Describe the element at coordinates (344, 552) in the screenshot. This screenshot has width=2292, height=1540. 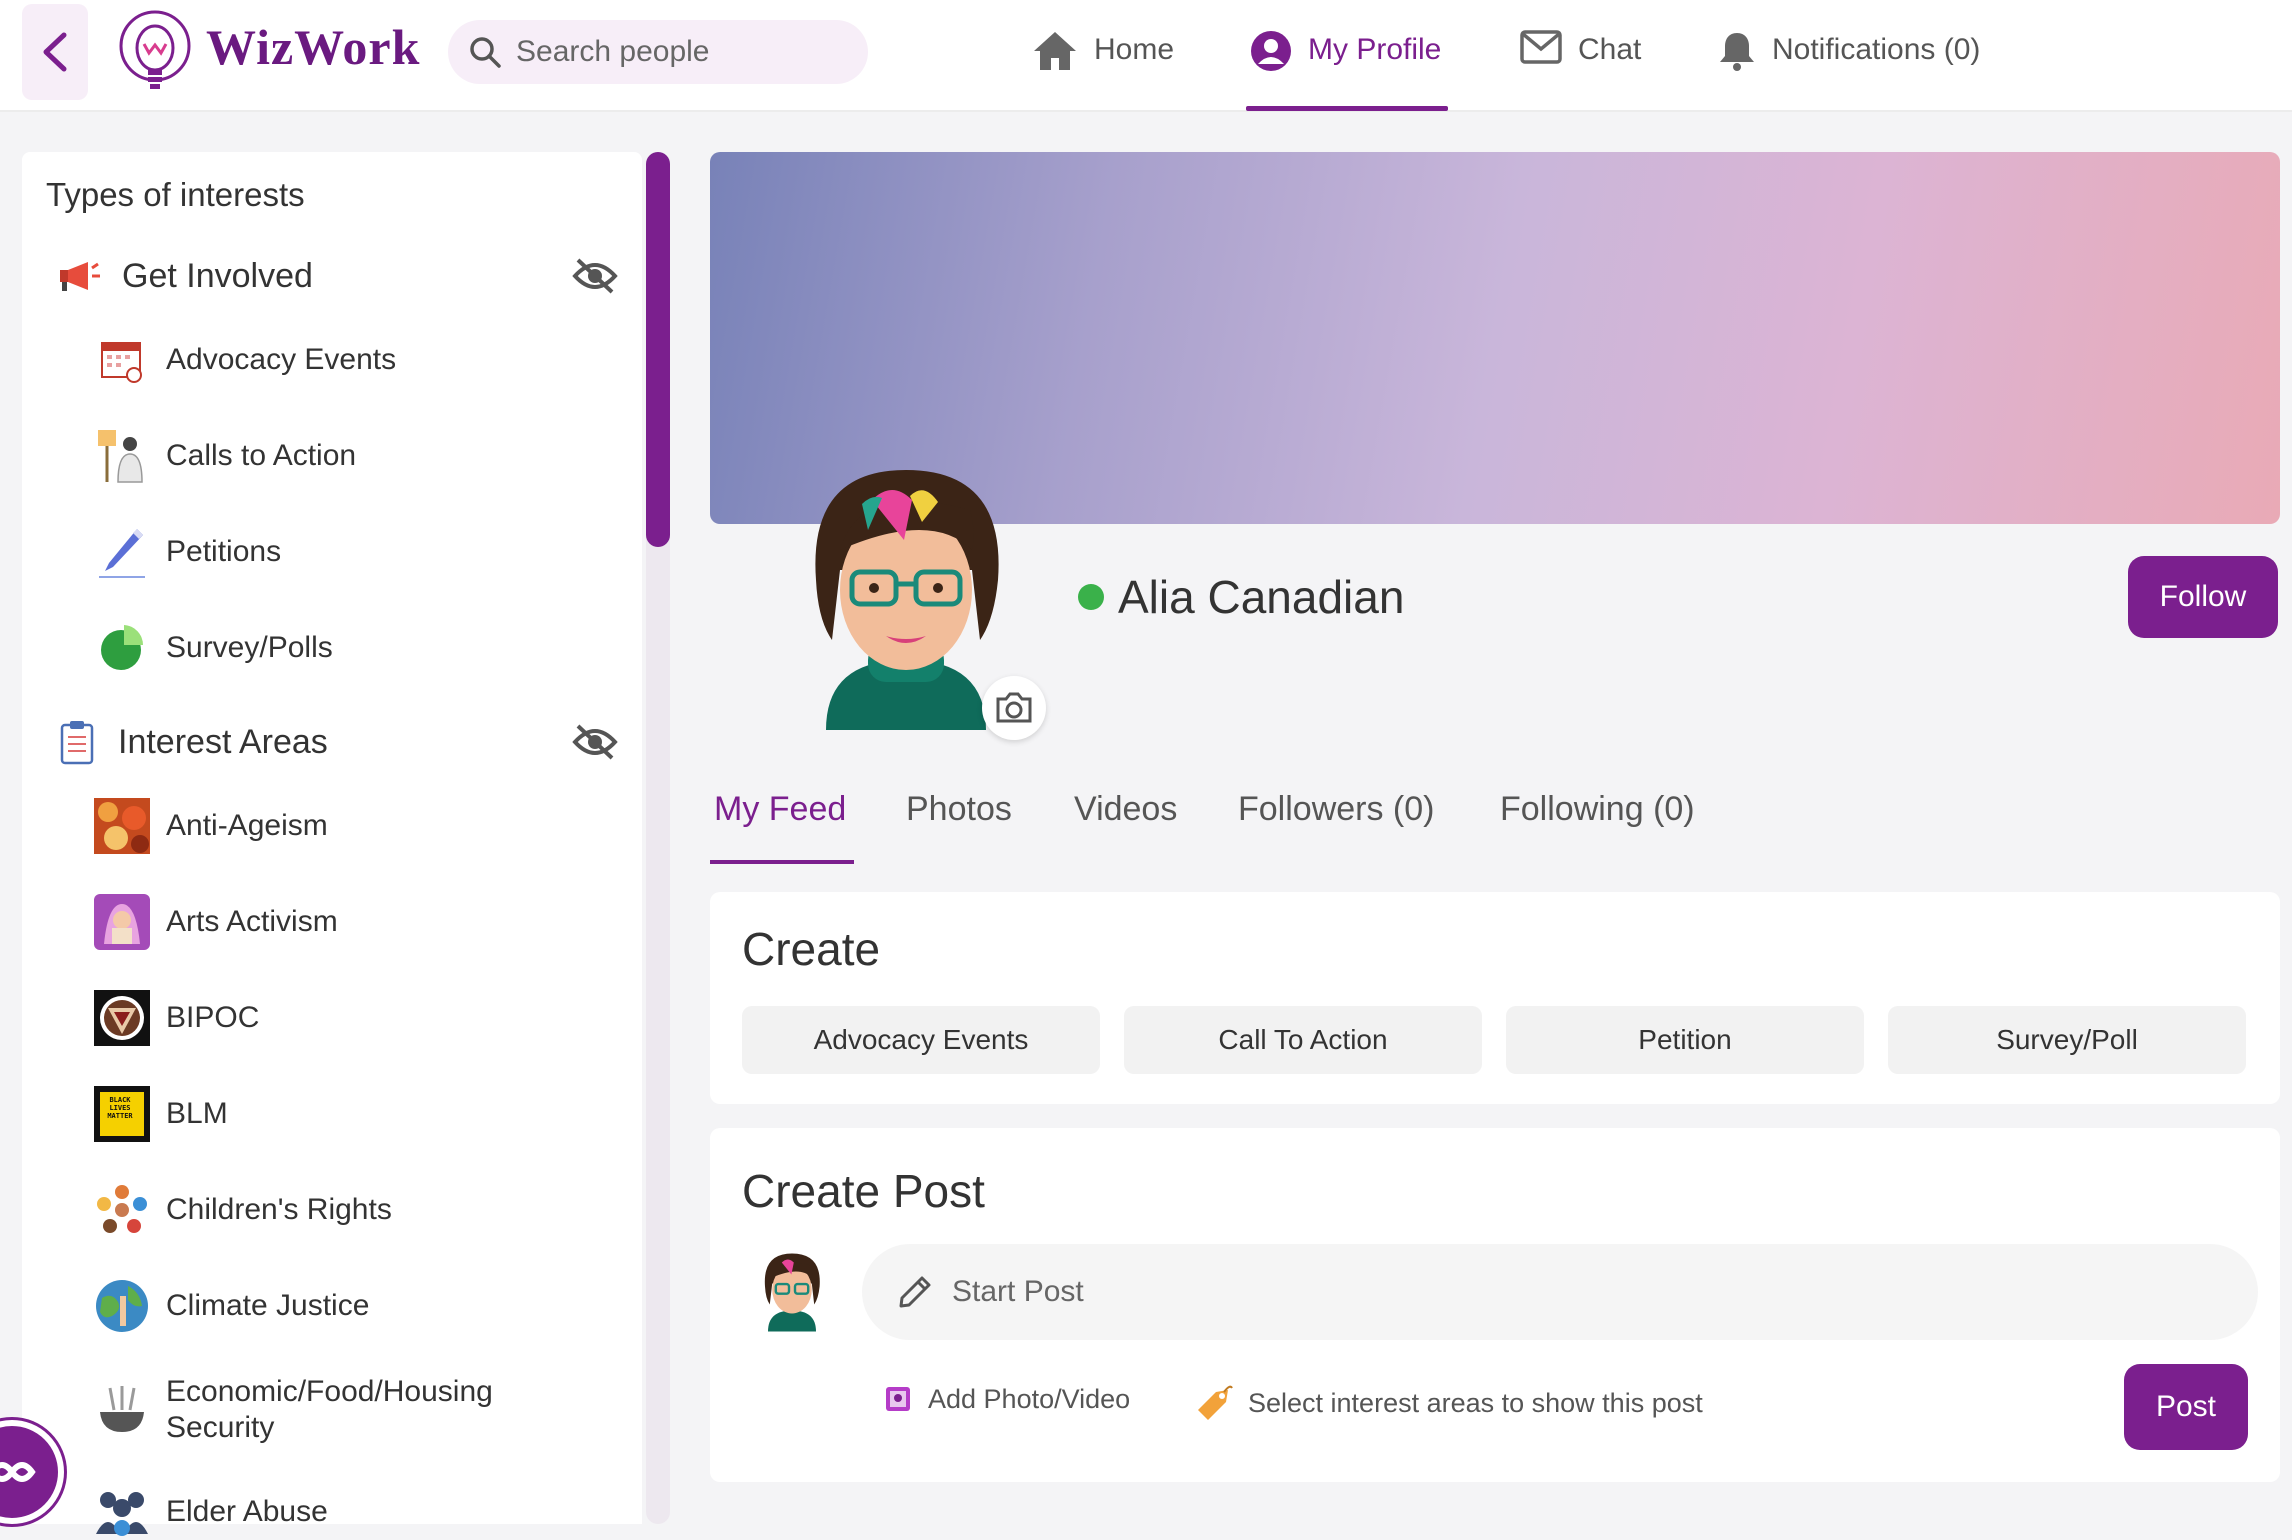
I see `sidebar-item-petitions: Petitions` at that location.